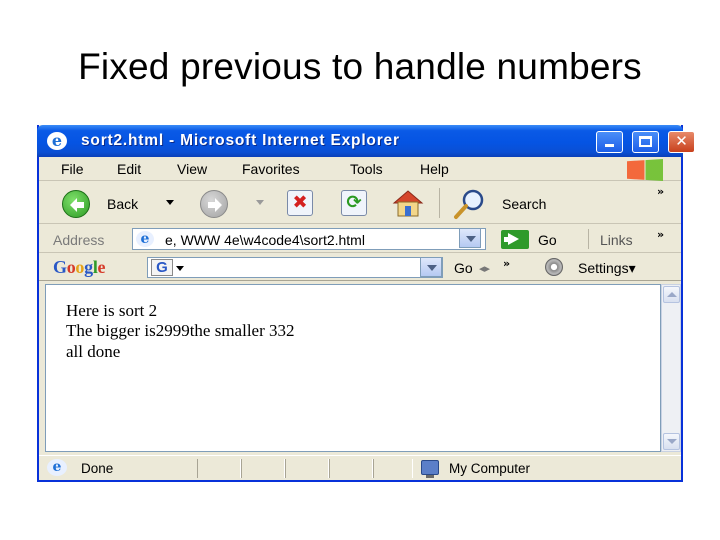 The image size is (720, 540). I want to click on go-arrow-icon, so click(515, 239).